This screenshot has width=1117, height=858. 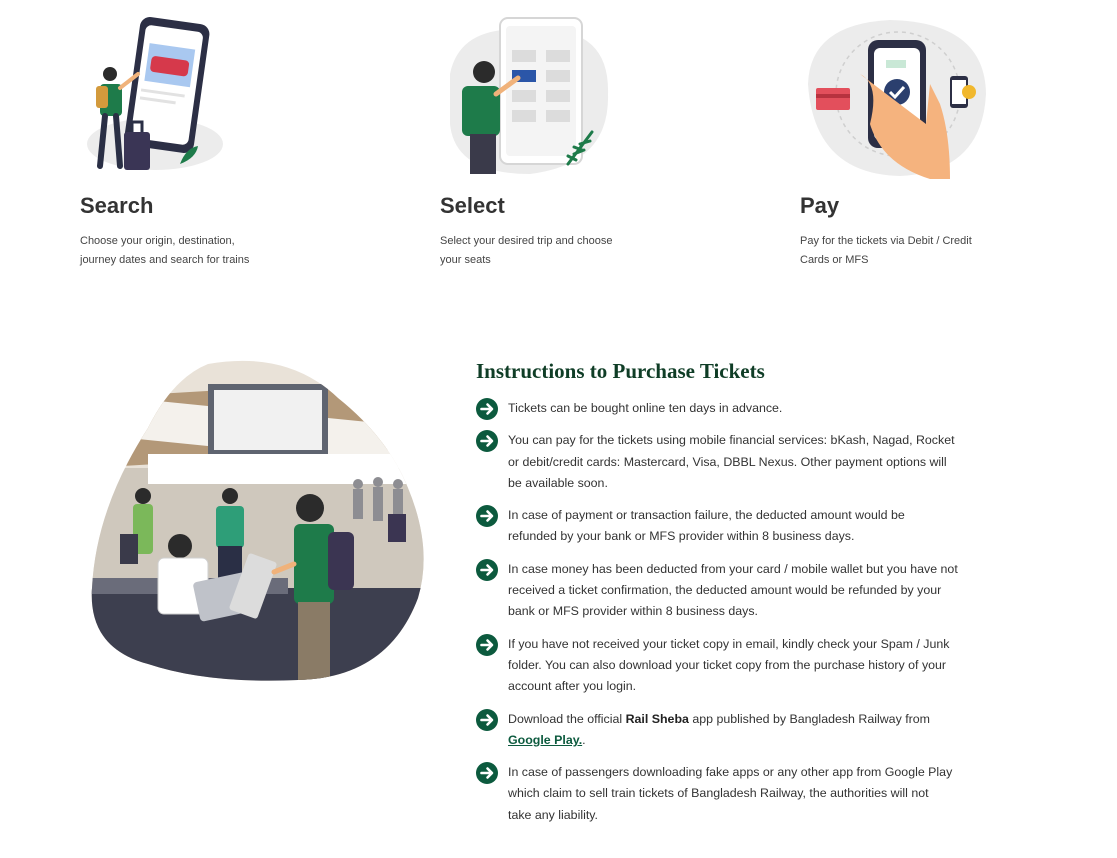 I want to click on instruction-text-suffix: app published by Bangladesh Railway from, so click(x=809, y=718).